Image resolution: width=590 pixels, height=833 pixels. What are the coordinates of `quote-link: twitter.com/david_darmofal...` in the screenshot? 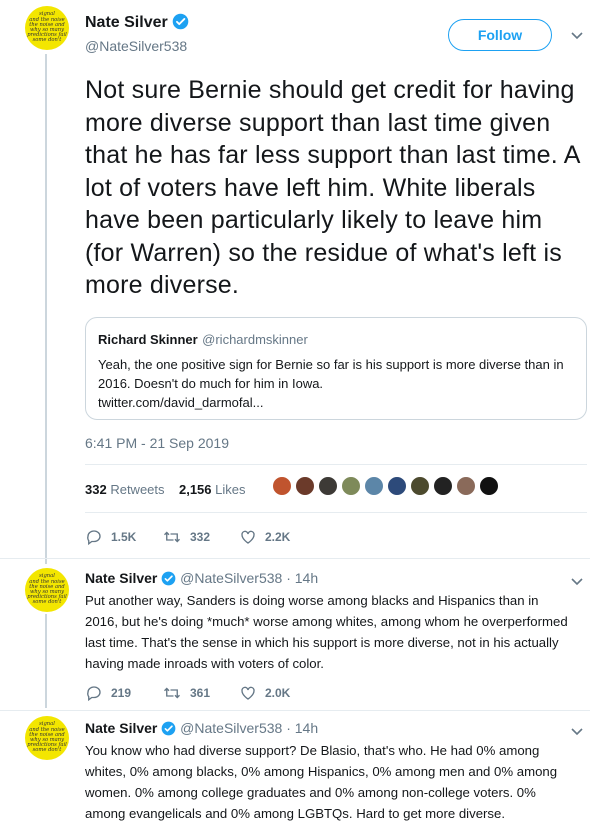 It's located at (180, 402).